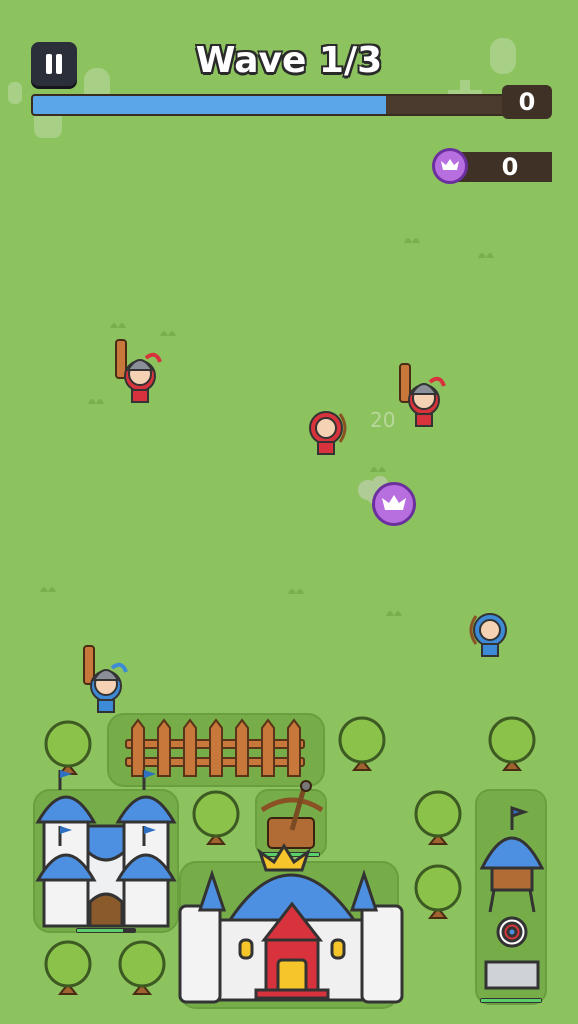 The height and width of the screenshot is (1024, 578). I want to click on wave-title: Wave 1/3, so click(289, 60).